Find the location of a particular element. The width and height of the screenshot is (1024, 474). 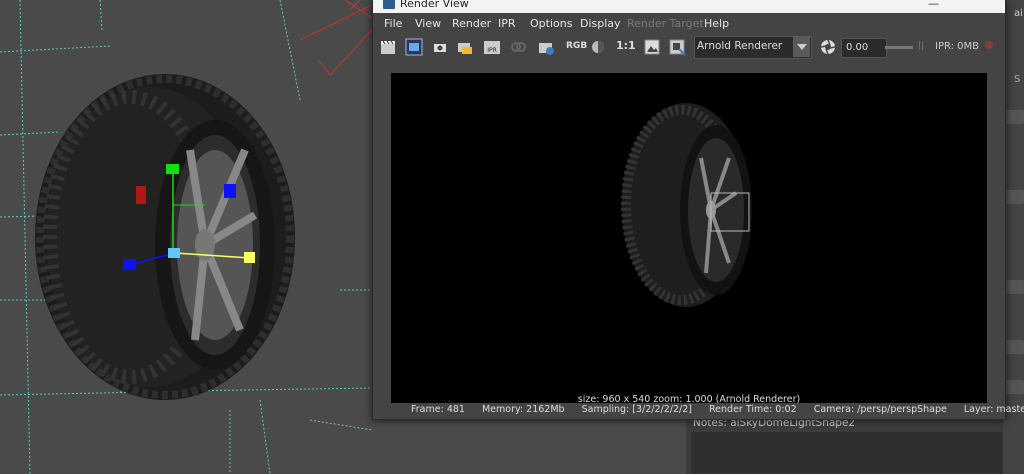

render-sequence-icon is located at coordinates (465, 47).